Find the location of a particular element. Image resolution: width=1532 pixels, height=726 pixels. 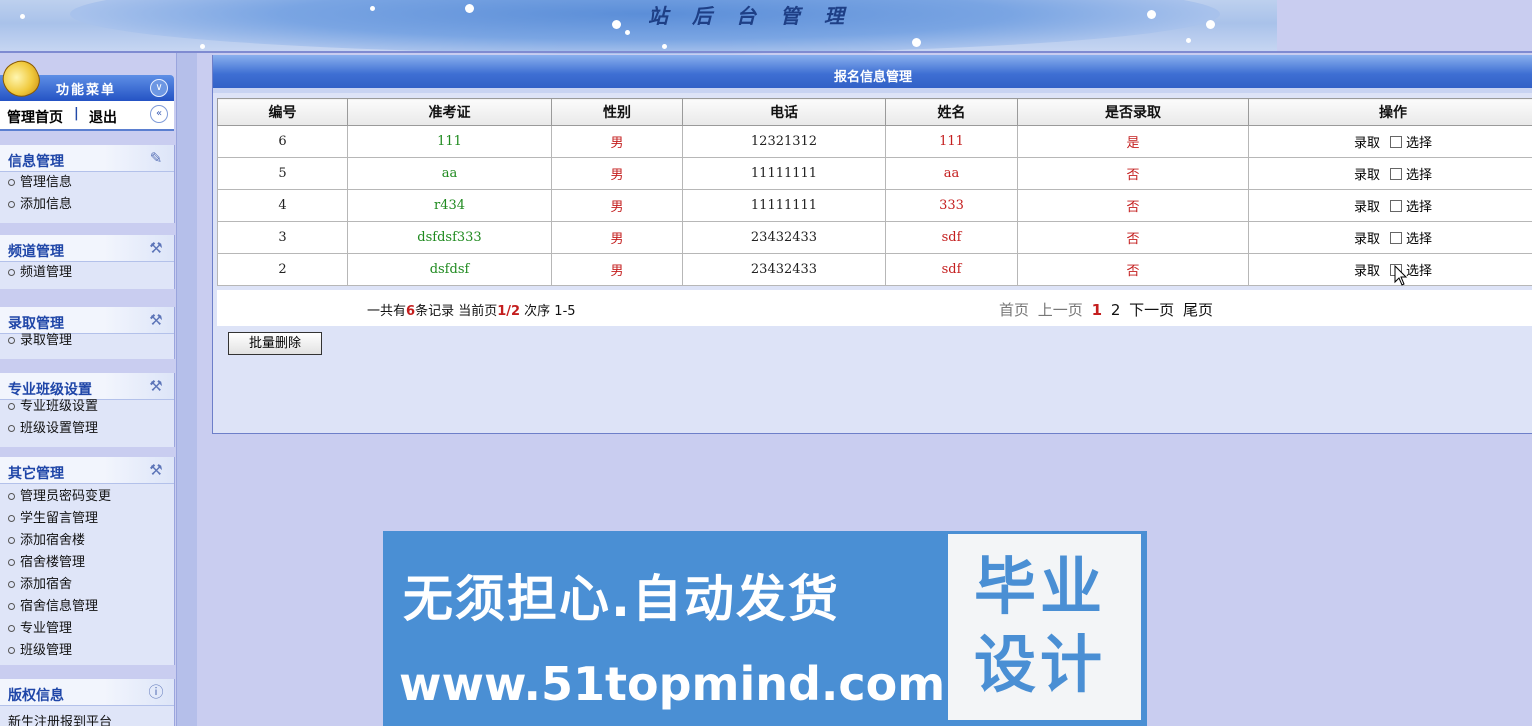

first-page-link: 首页 is located at coordinates (1014, 310).